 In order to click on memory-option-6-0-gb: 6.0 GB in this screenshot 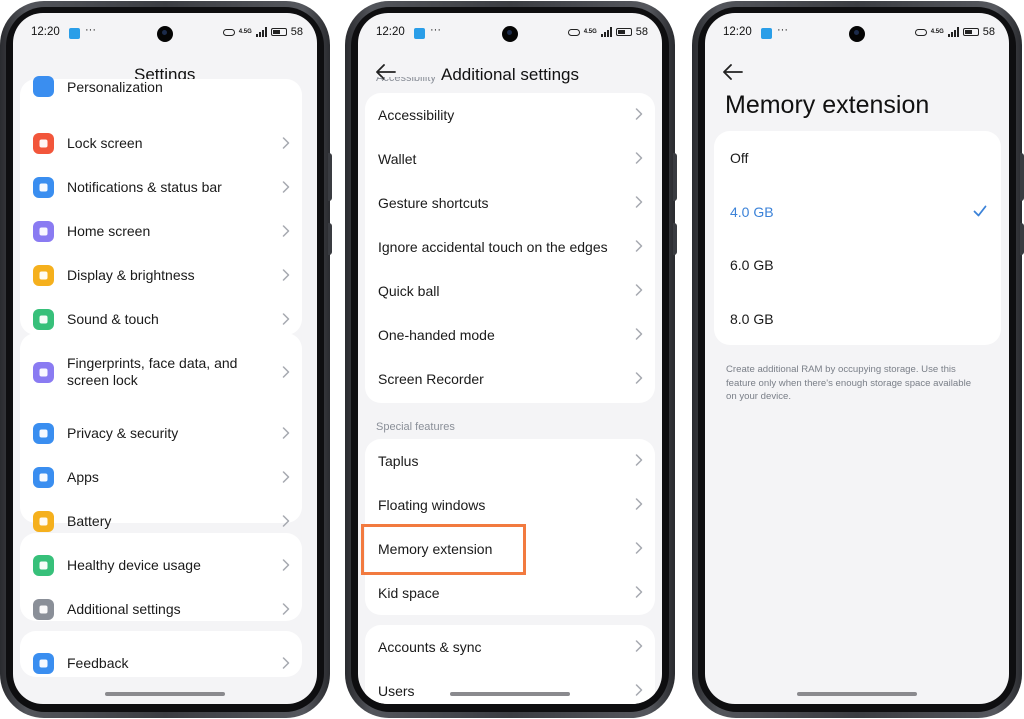, I will do `click(857, 265)`.